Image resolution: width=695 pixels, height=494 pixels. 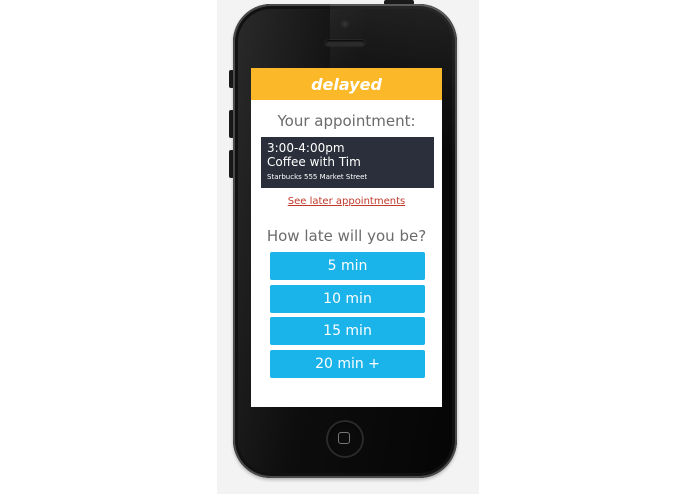 What do you see at coordinates (346, 315) in the screenshot?
I see `lateness-options: 5 min 10 min 15 min 20 min +` at bounding box center [346, 315].